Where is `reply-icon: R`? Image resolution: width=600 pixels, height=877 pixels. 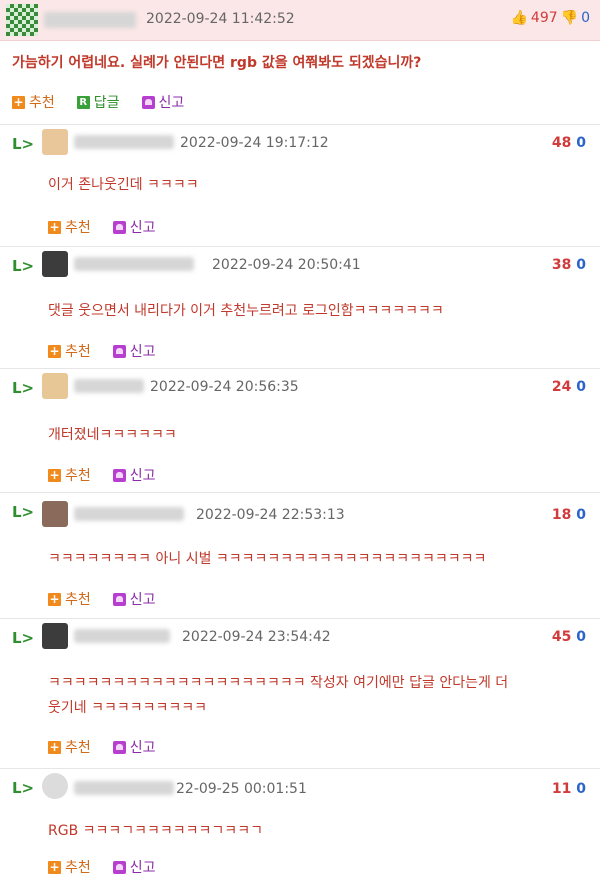
reply-icon: R is located at coordinates (83, 102).